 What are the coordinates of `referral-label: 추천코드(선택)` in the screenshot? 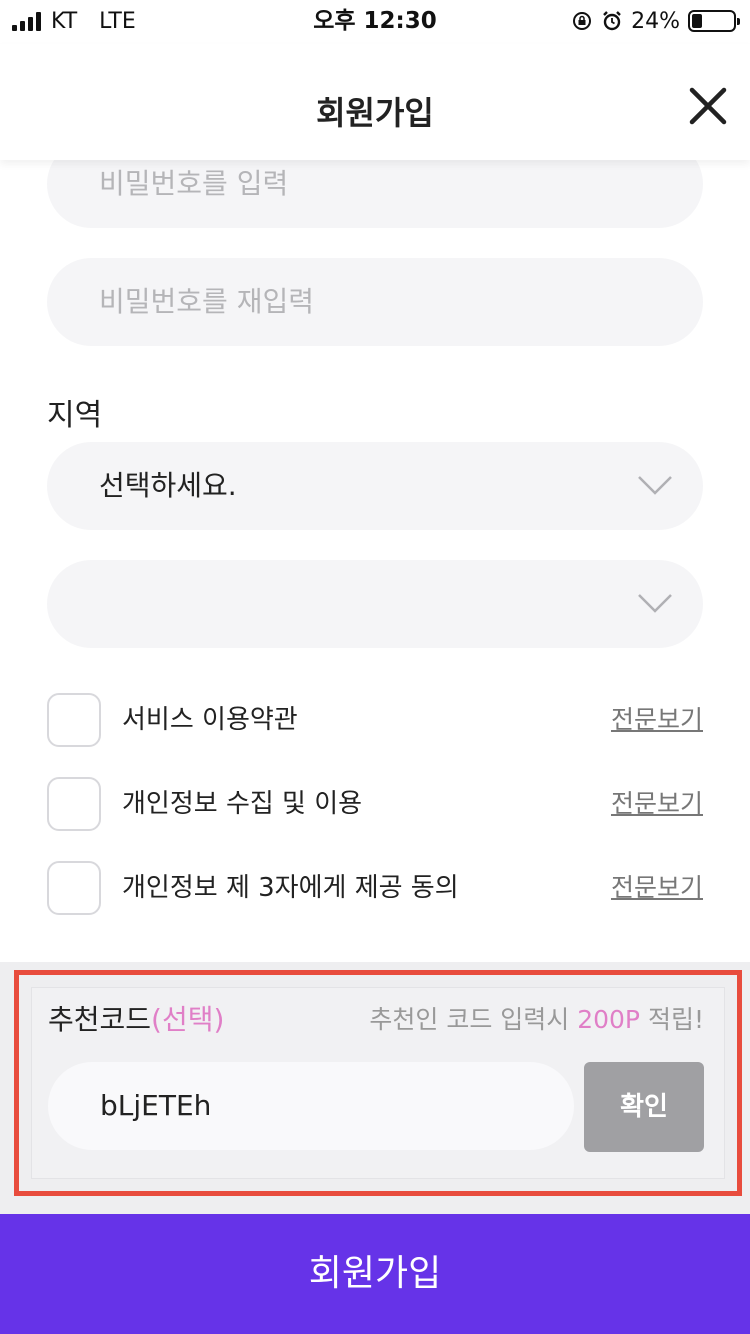 It's located at (136, 1018).